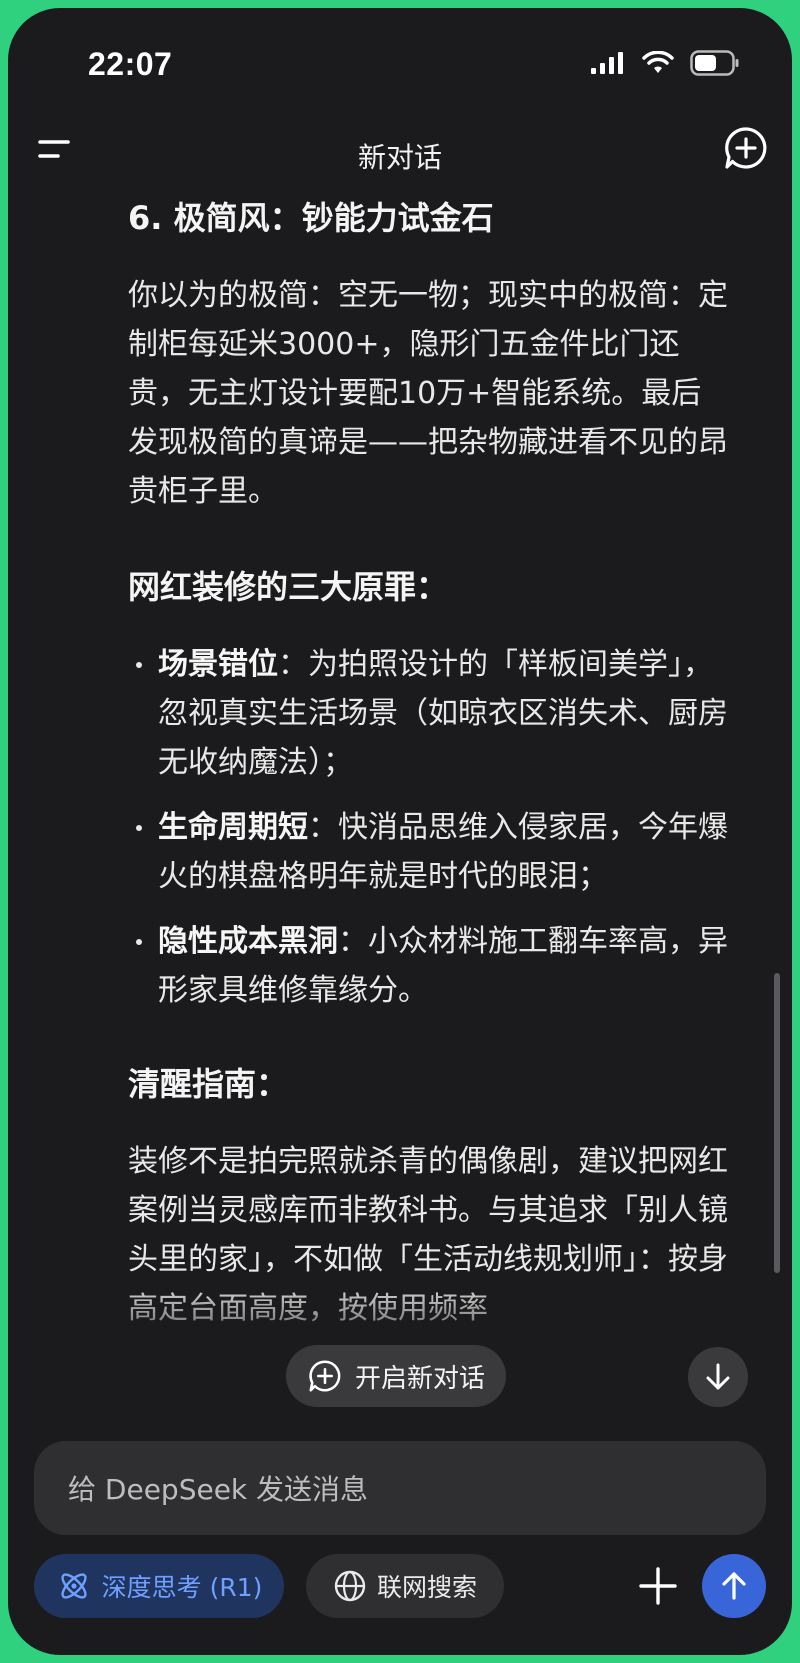 This screenshot has width=800, height=1663. What do you see at coordinates (428, 852) in the screenshot?
I see `list-item: 生命周期短：快消品思维入侵家居，今年爆火的棋盘格明年就是时代的眼泪；` at bounding box center [428, 852].